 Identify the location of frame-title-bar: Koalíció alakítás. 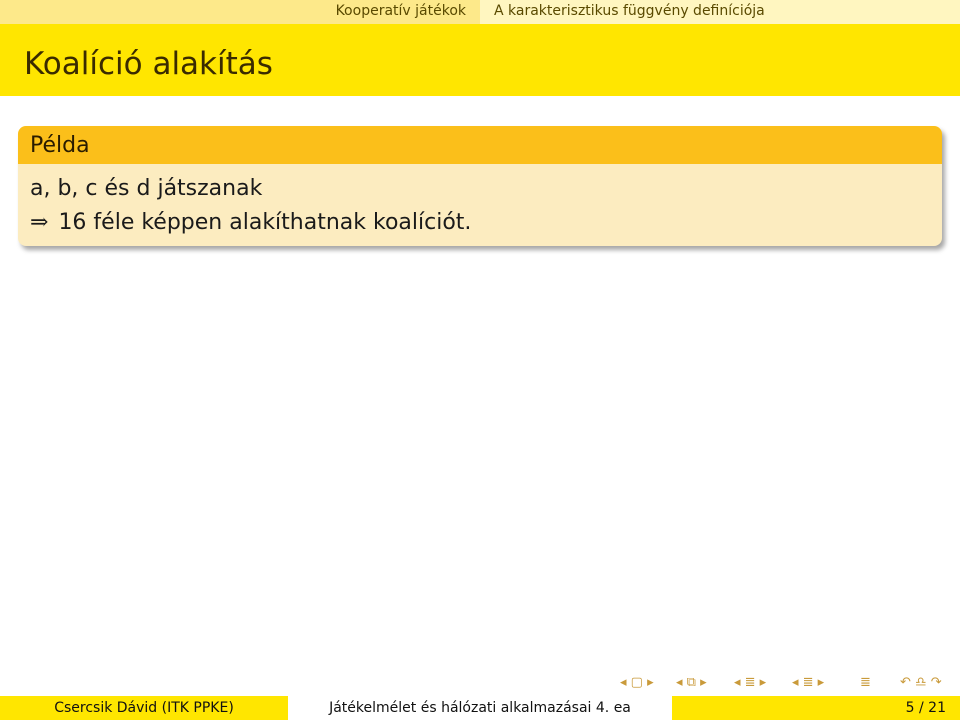
(480, 60).